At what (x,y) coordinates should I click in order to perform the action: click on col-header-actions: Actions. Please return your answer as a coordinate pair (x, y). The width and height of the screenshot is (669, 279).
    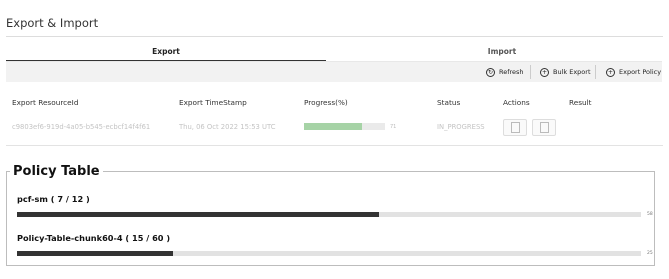
    Looking at the image, I should click on (516, 102).